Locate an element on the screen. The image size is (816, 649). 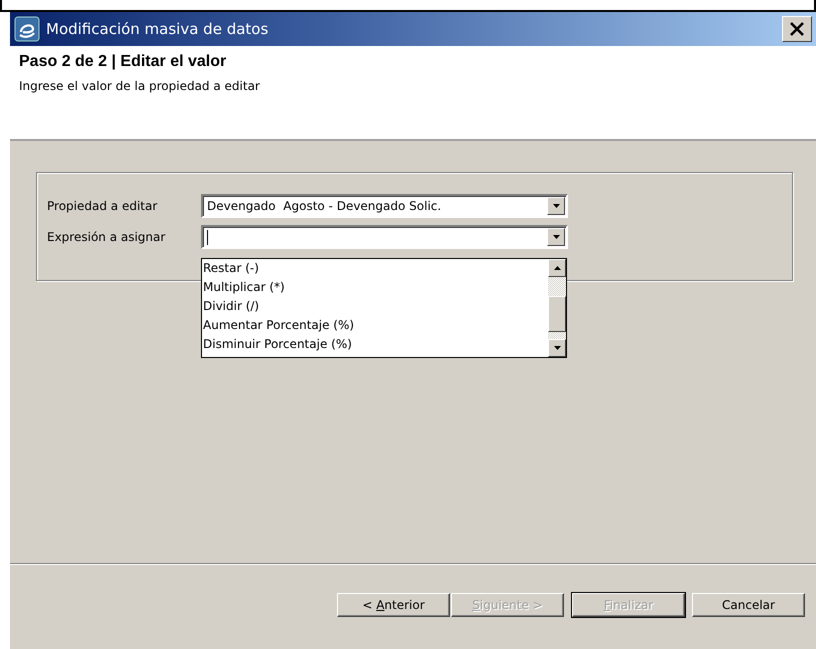
scroll-down-button is located at coordinates (557, 348).